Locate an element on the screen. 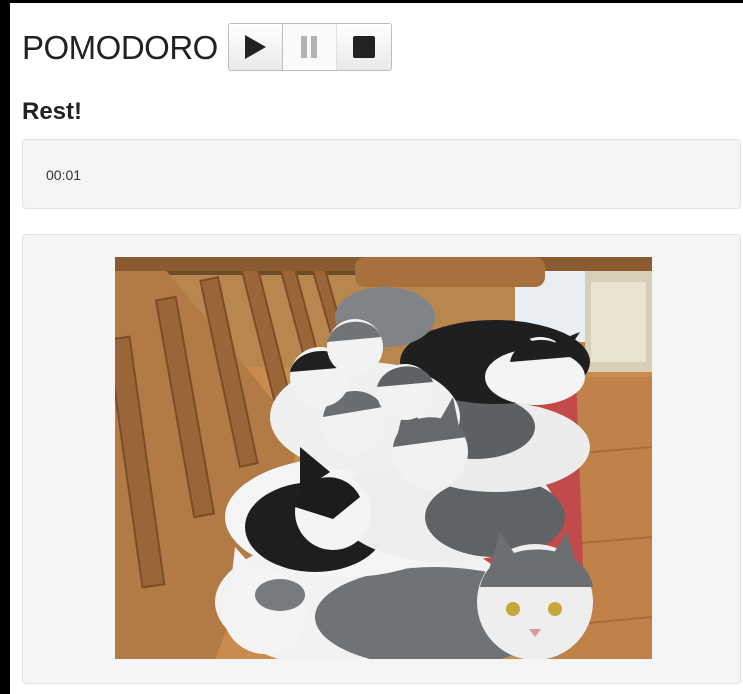 The width and height of the screenshot is (743, 694). stop-button is located at coordinates (363, 47).